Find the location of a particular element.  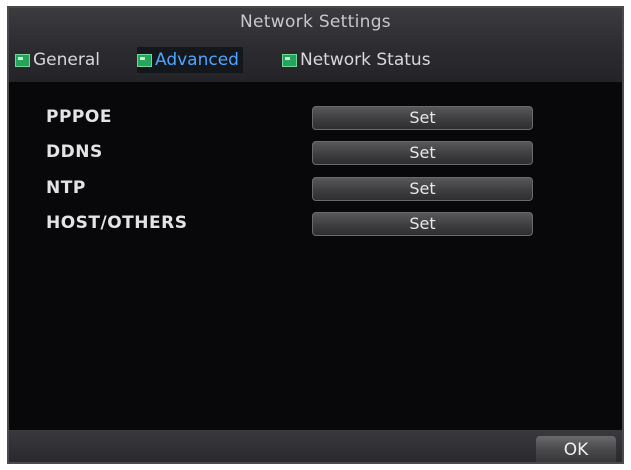

tab-network-status: Network Status is located at coordinates (356, 60).